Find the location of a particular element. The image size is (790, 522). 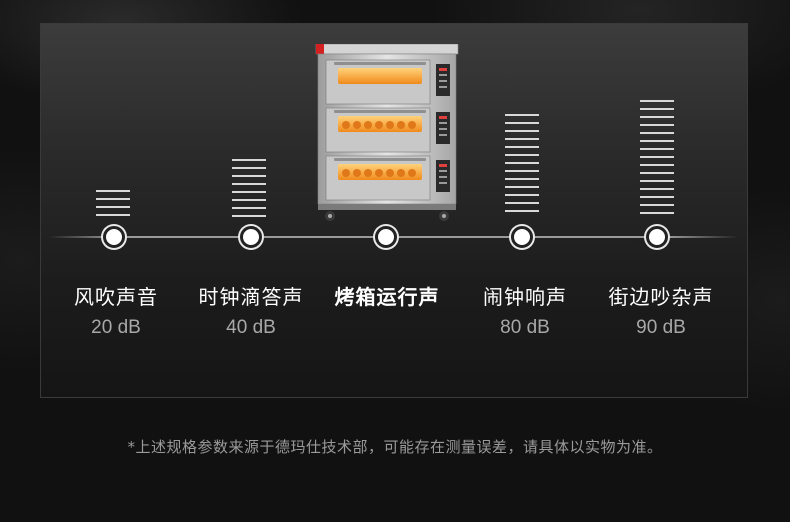

level-db-alarm: 80 dB is located at coordinates (525, 327).